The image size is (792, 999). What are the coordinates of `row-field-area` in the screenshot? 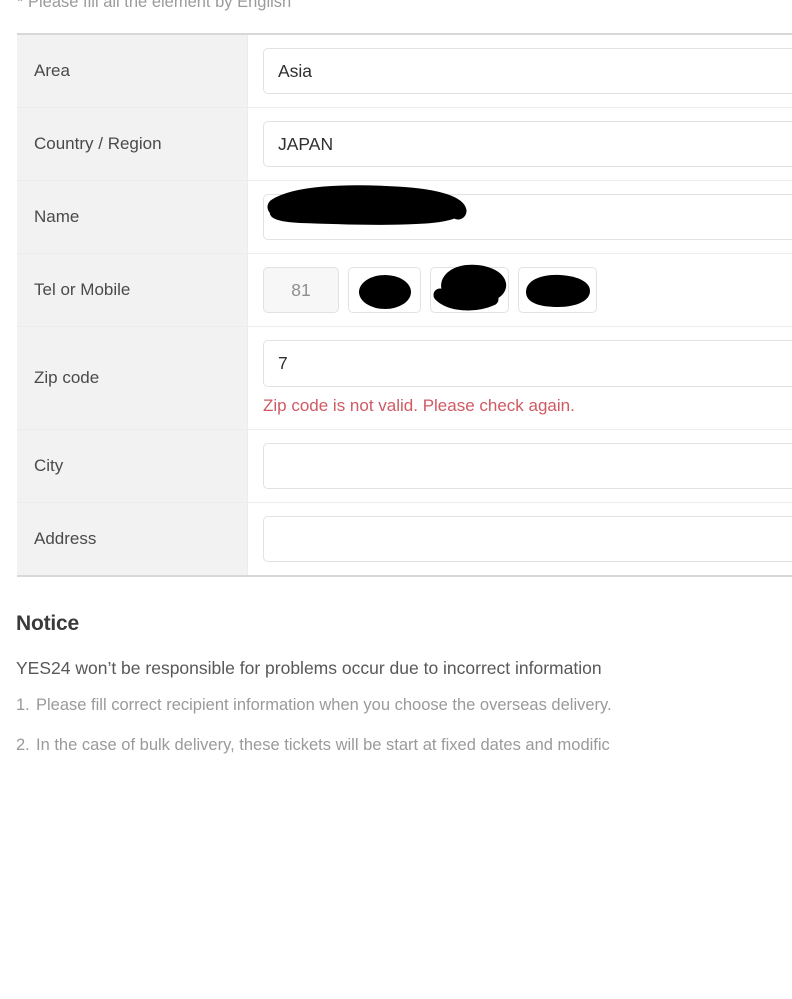 It's located at (519, 71).